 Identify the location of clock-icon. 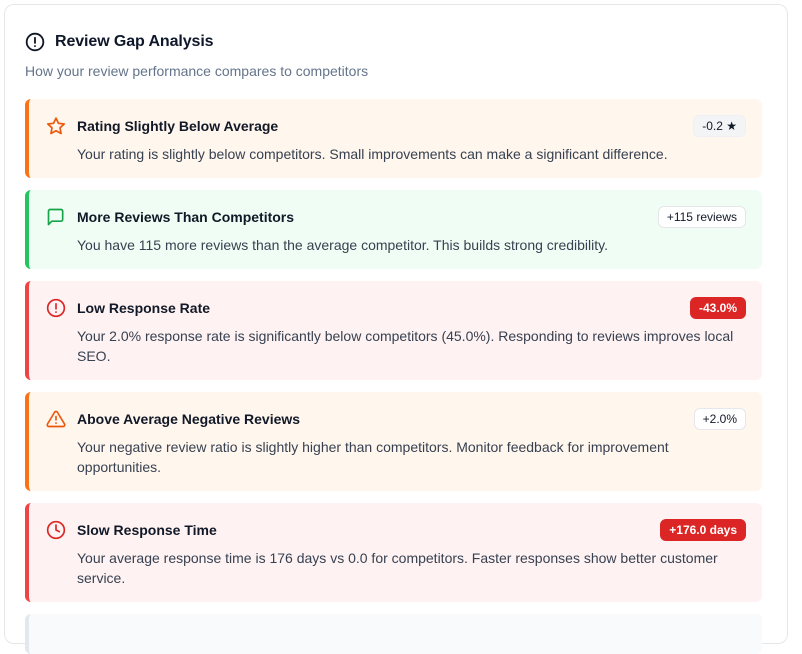
(56, 530).